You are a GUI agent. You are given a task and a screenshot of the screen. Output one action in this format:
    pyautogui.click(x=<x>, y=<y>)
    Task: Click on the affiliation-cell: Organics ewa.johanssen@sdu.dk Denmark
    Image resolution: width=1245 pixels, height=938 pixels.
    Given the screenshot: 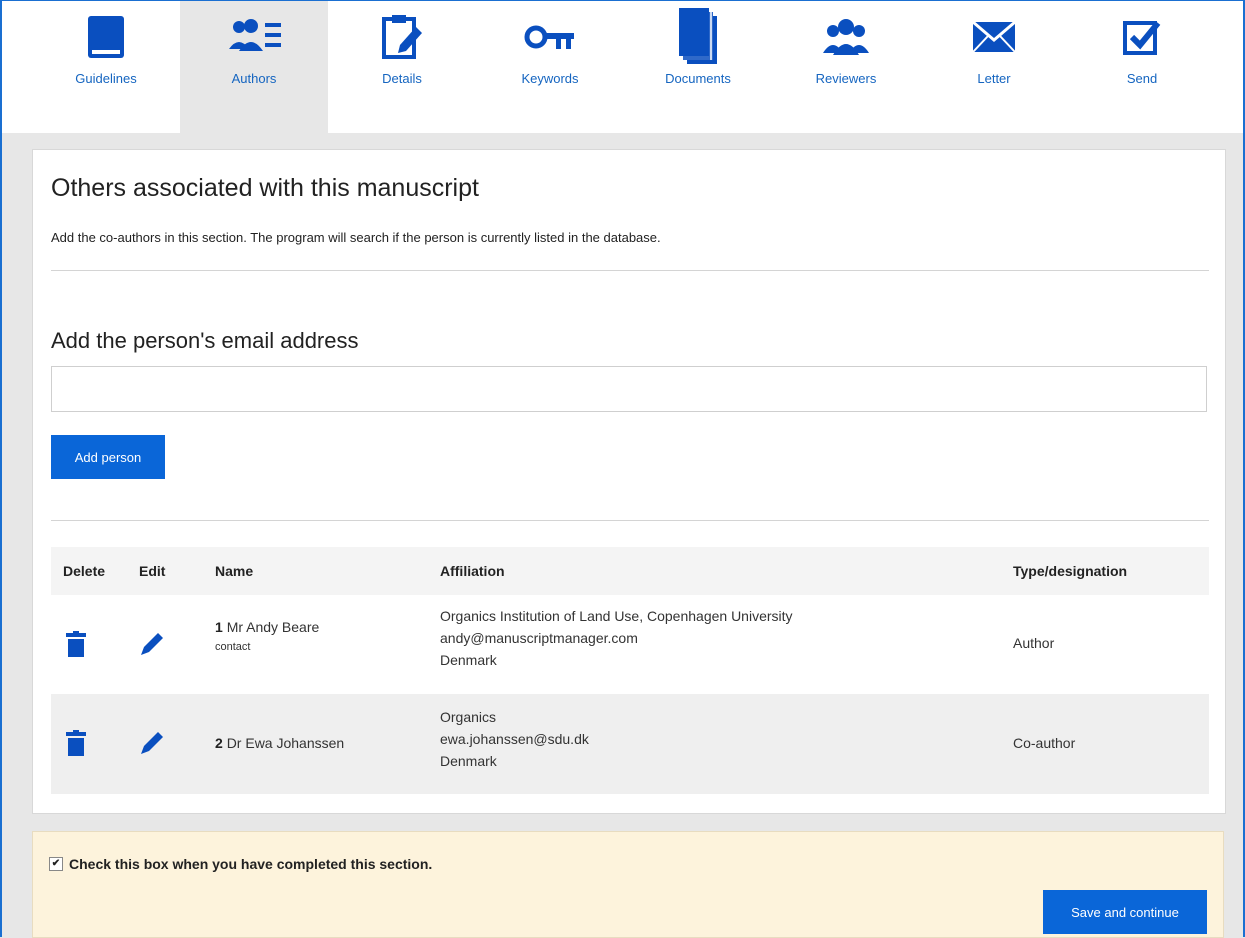 What is the action you would take?
    pyautogui.click(x=514, y=739)
    